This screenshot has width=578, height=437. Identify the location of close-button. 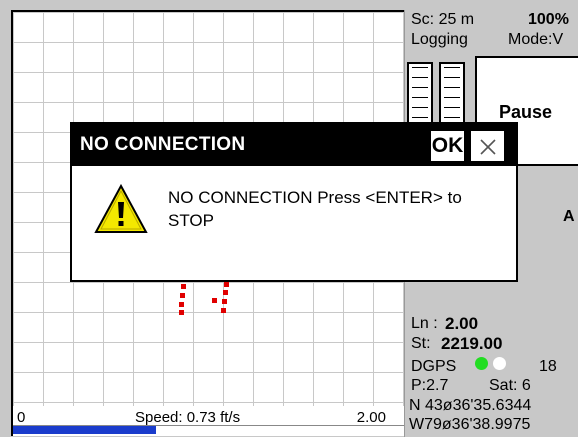
(487, 146).